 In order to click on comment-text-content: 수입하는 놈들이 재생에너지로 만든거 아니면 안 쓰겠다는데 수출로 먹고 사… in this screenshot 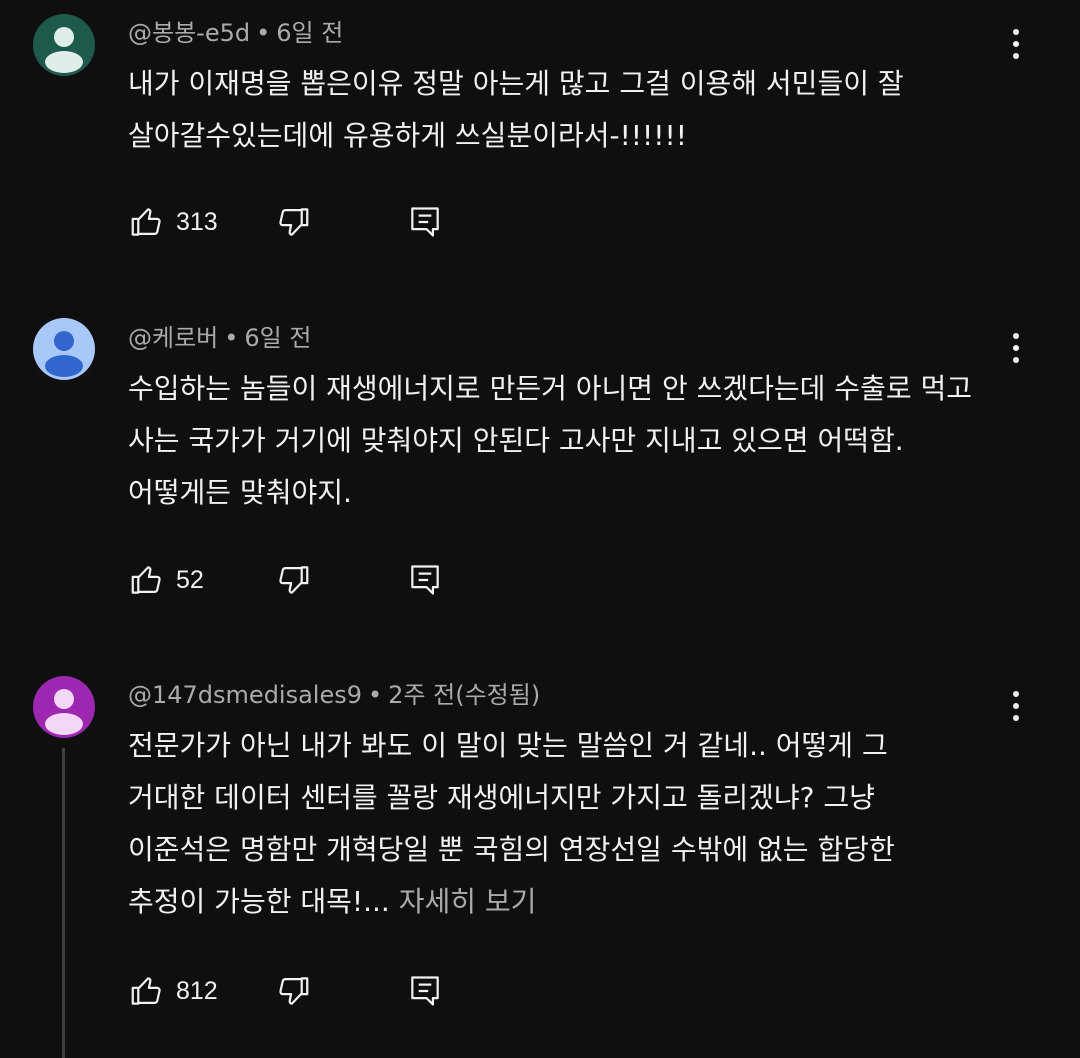, I will do `click(554, 440)`.